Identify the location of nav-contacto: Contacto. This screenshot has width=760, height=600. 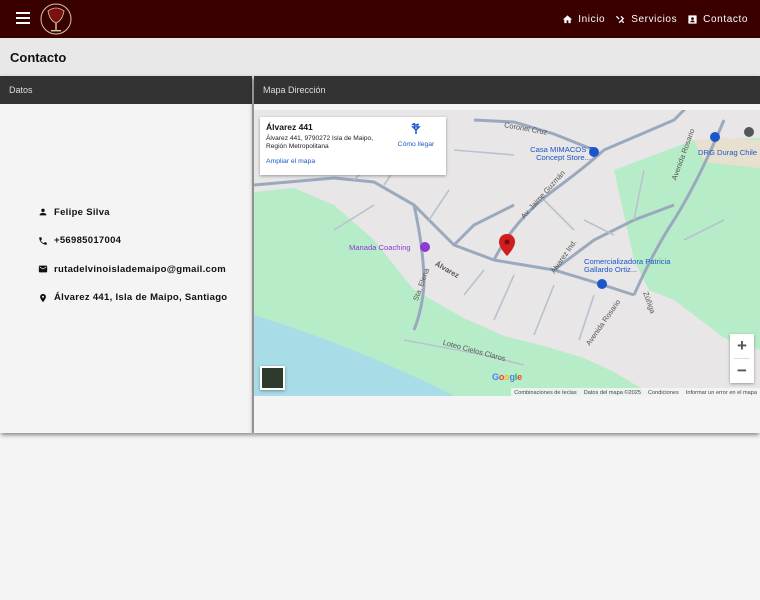
(717, 19).